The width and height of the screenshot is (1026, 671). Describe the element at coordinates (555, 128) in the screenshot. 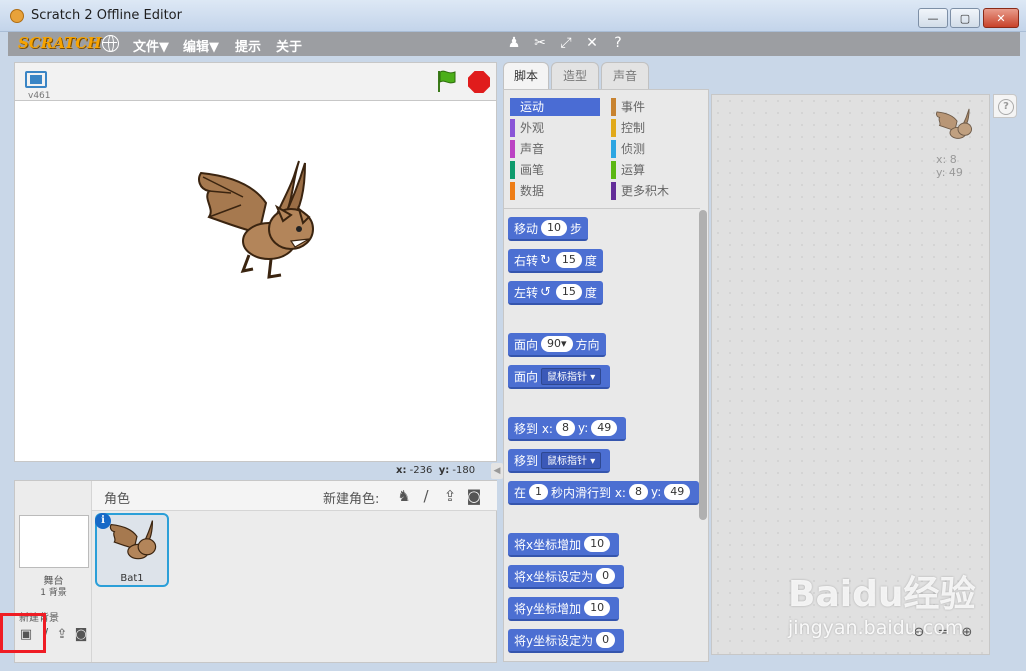

I see `category-looks: 外观` at that location.